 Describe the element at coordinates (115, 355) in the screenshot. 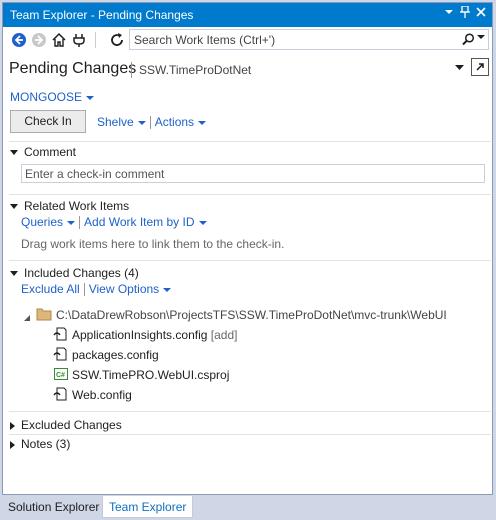

I see `file-name: packages.config` at that location.